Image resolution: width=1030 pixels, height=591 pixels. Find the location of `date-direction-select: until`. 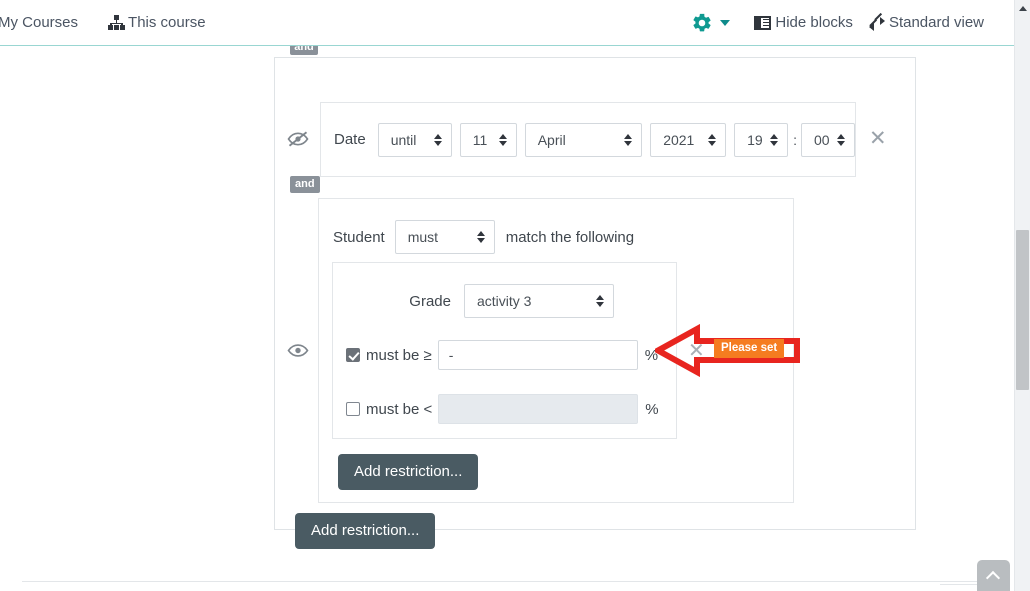

date-direction-select: until is located at coordinates (414, 139).